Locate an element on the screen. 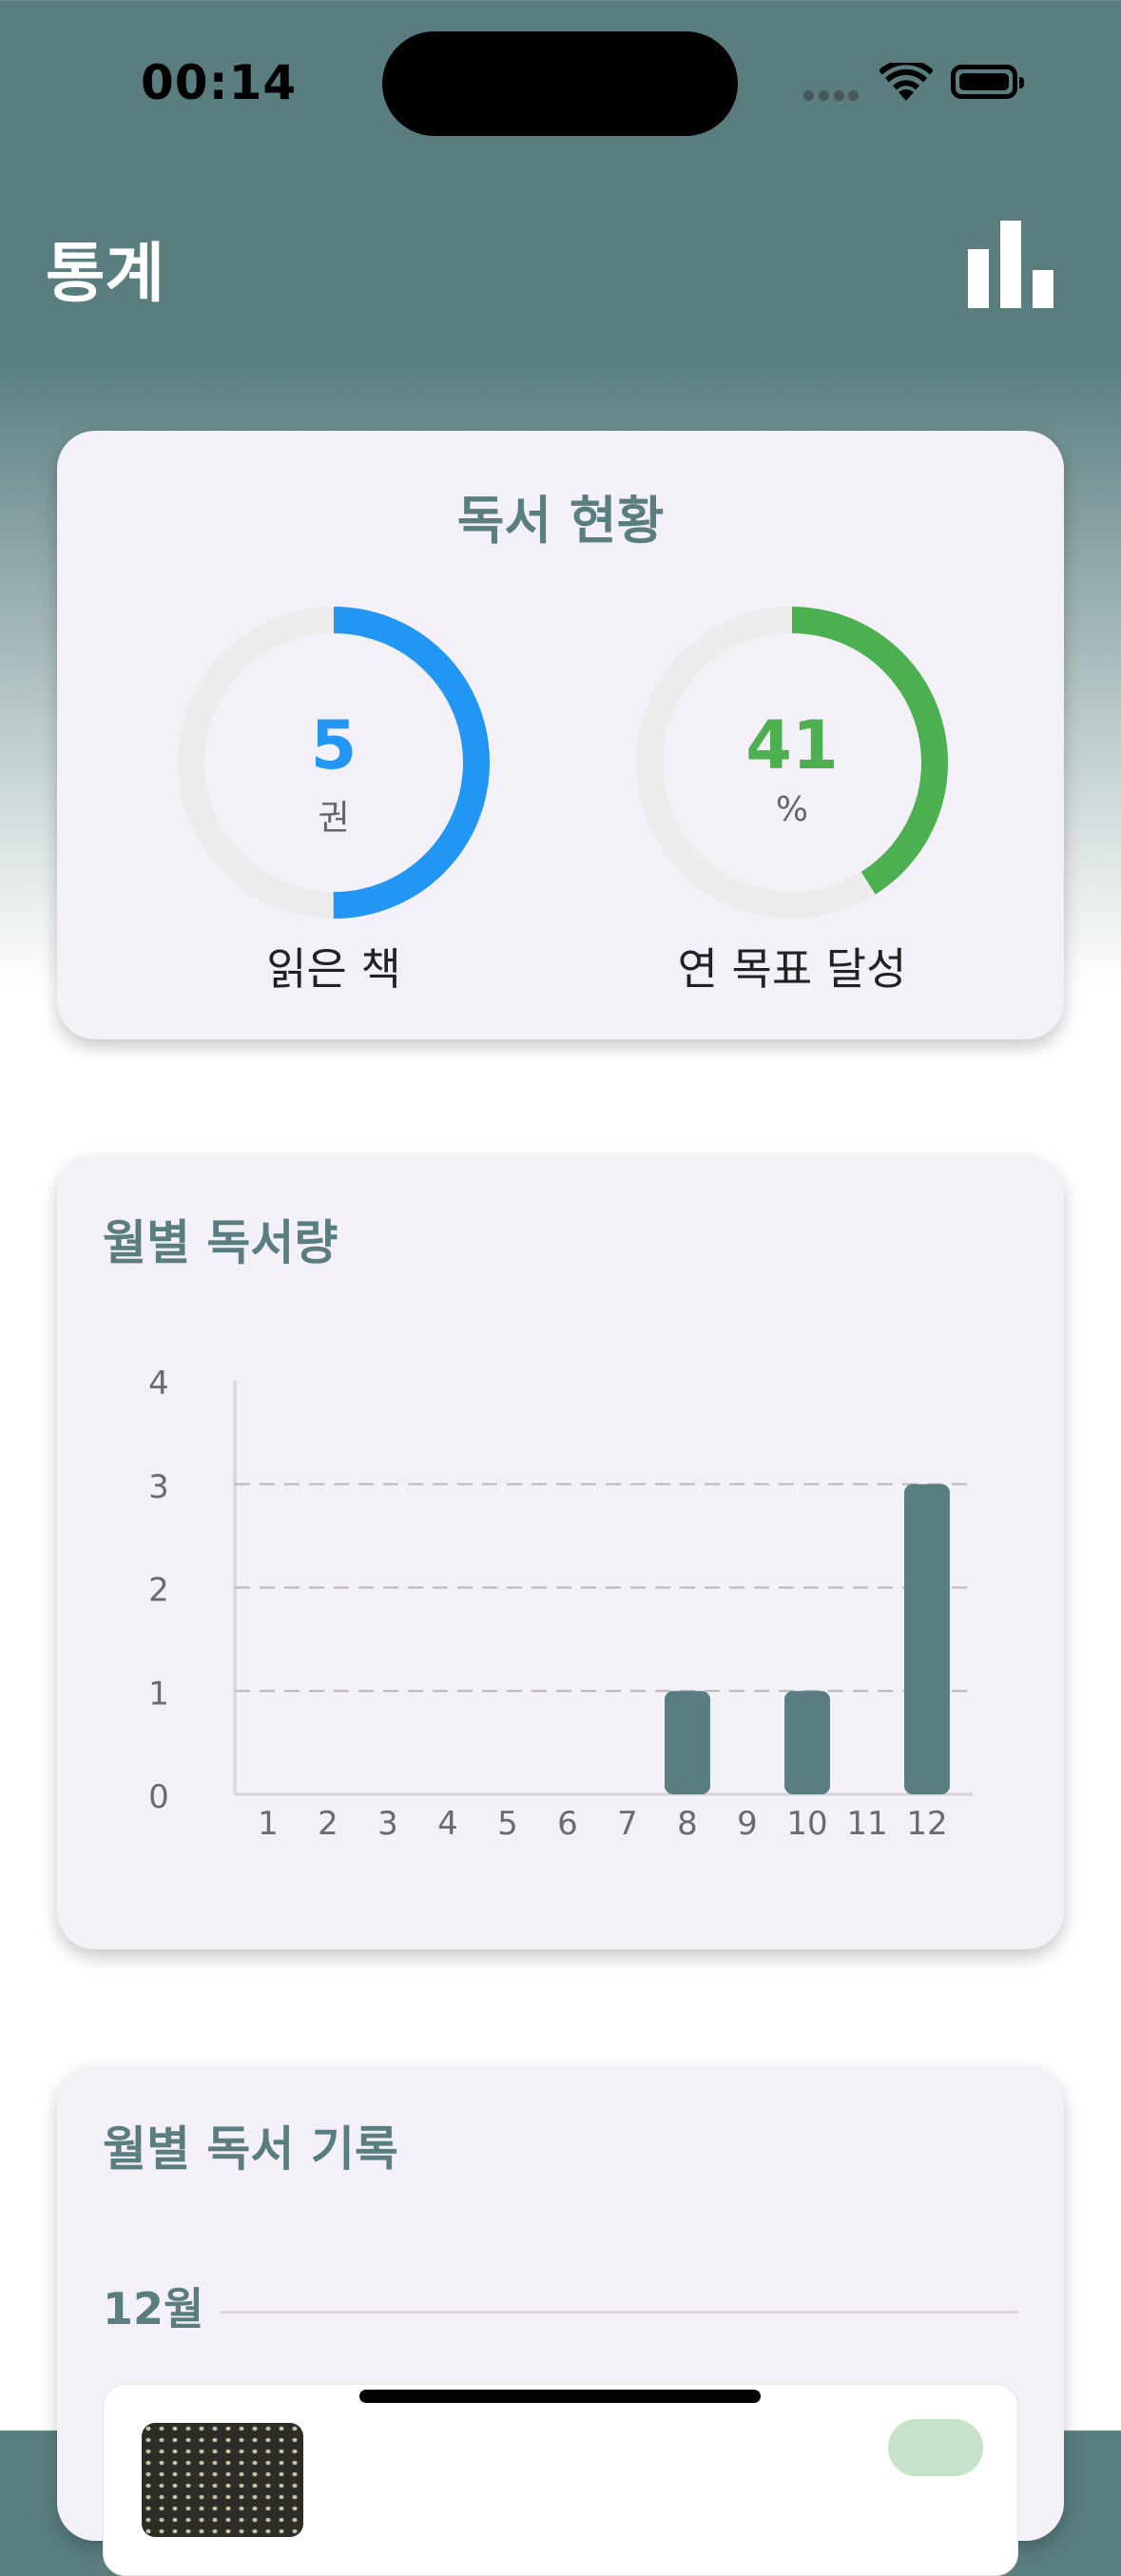 The width and height of the screenshot is (1121, 2576). page-title: 통계 is located at coordinates (105, 274).